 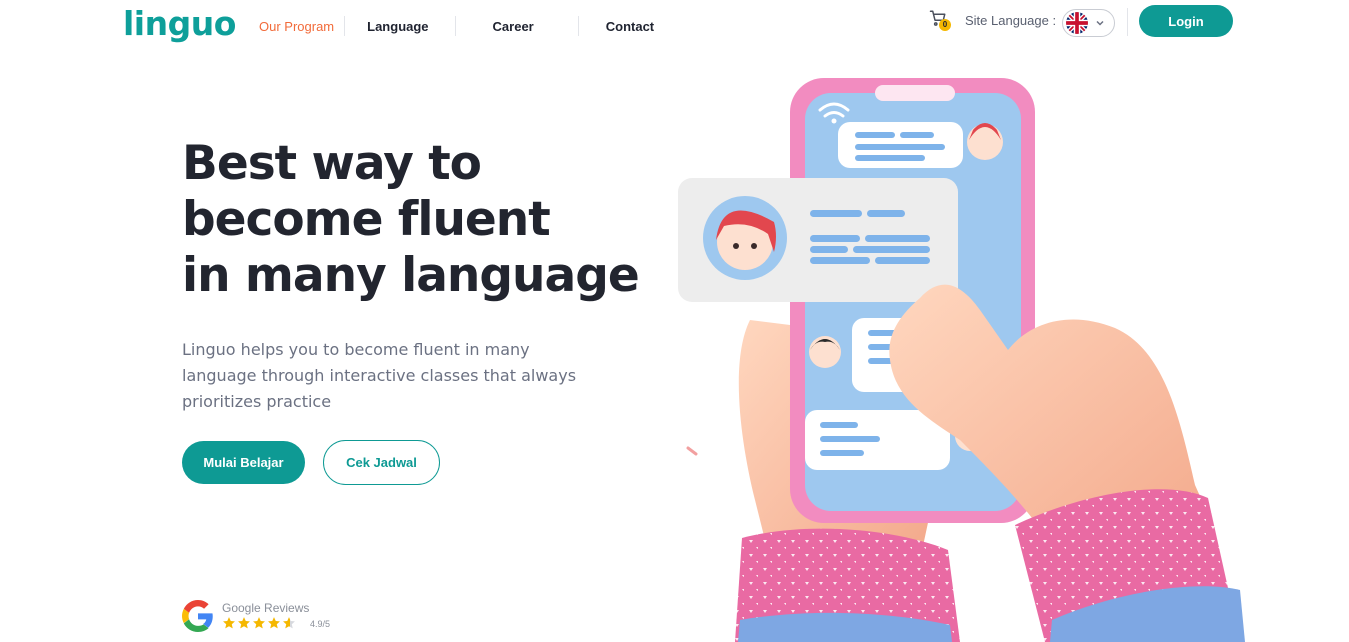 What do you see at coordinates (945, 25) in the screenshot?
I see `cart-count-badge: 0` at bounding box center [945, 25].